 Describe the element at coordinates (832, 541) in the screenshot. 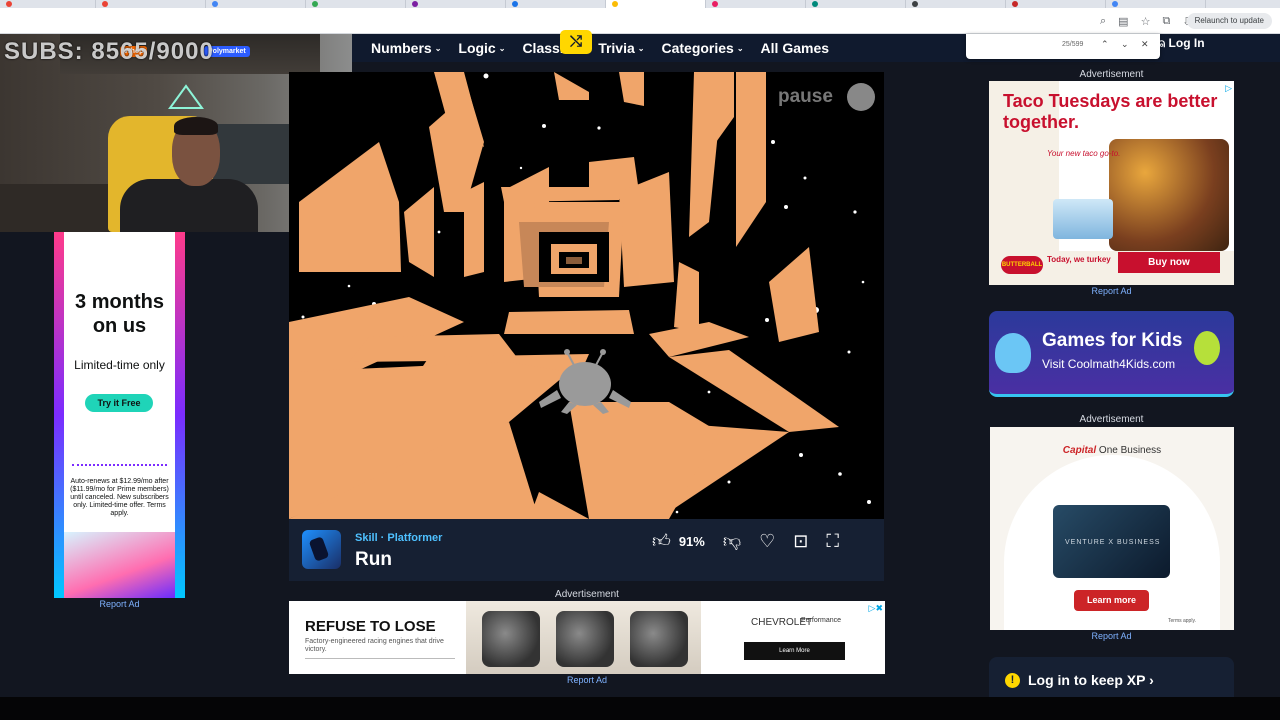

I see `fullscreen-icon: ⛶` at that location.